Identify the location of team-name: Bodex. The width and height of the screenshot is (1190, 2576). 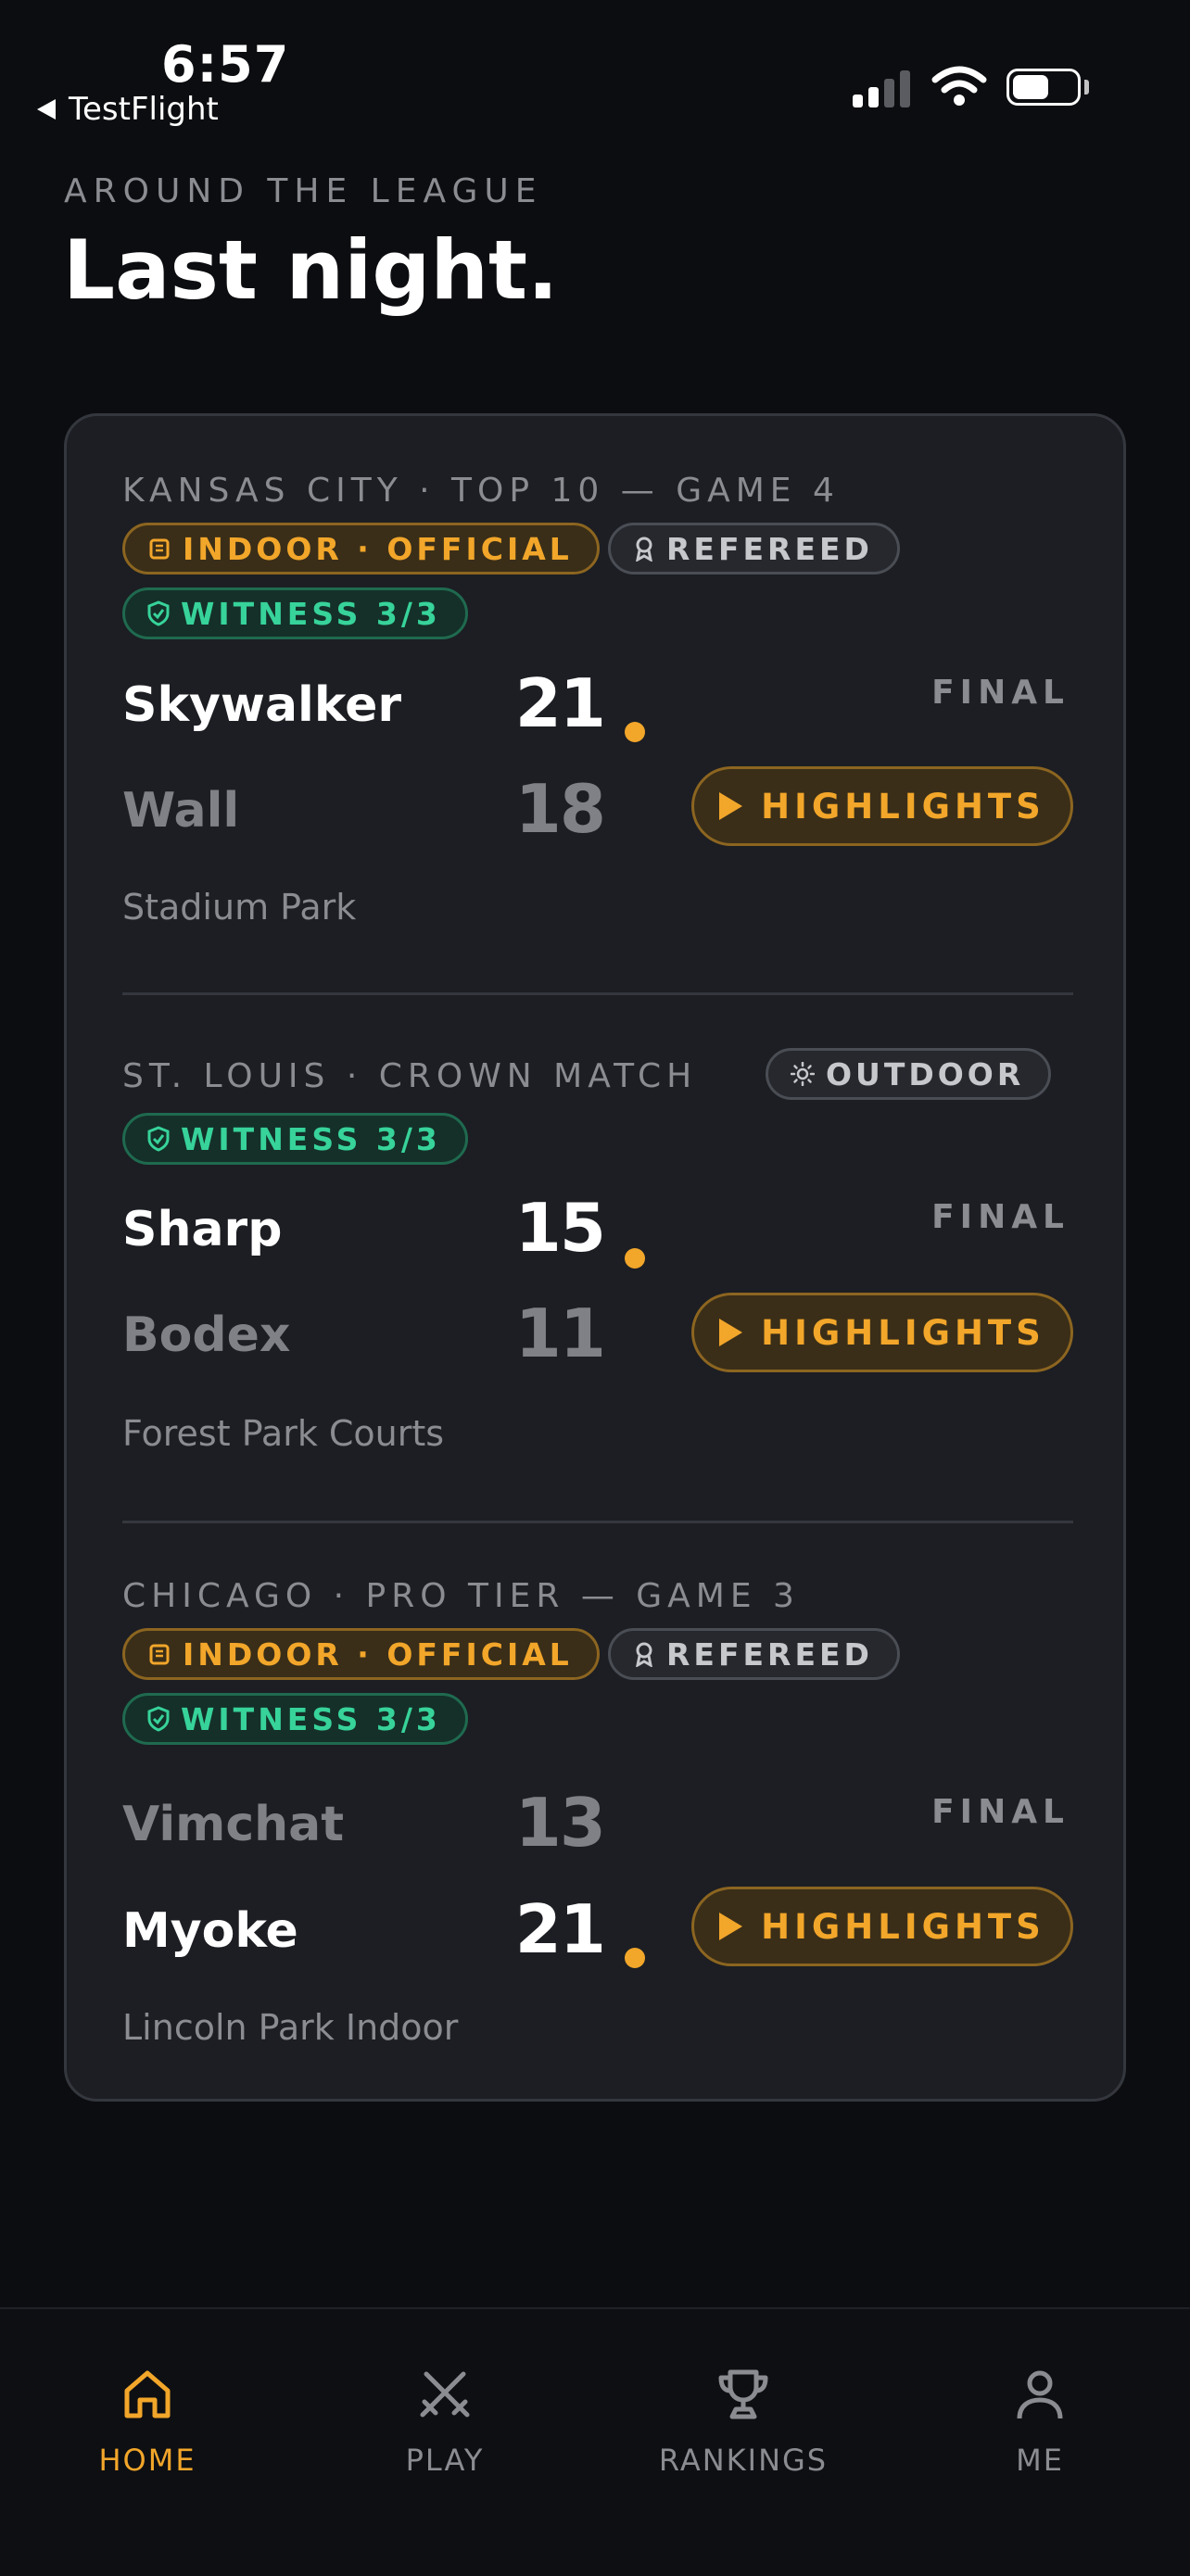
(206, 1335).